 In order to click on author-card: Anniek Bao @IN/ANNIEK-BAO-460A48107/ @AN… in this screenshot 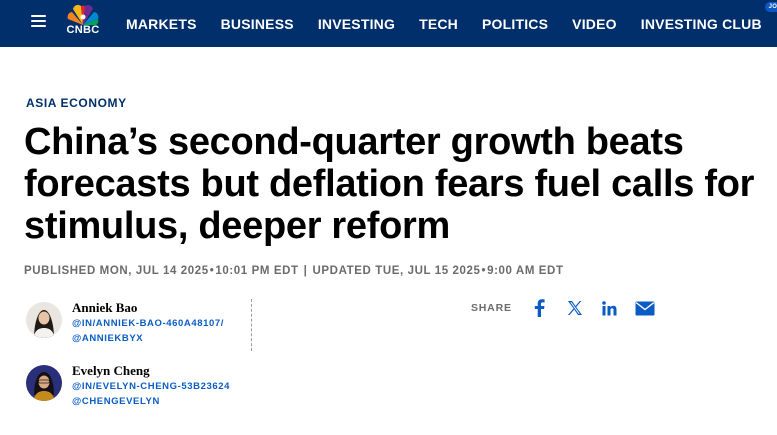, I will do `click(139, 325)`.